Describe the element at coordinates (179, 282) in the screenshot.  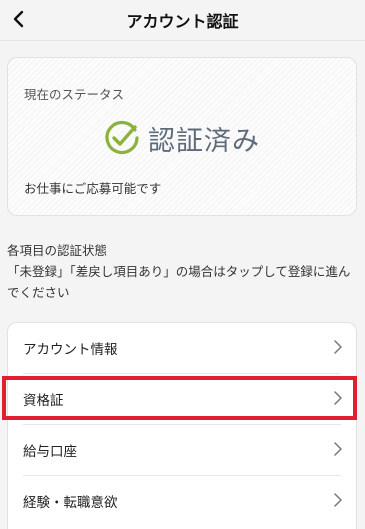
I see `section-description: 「未登録」「差戻し項目あり」の場合はタップして登録に進んでください` at that location.